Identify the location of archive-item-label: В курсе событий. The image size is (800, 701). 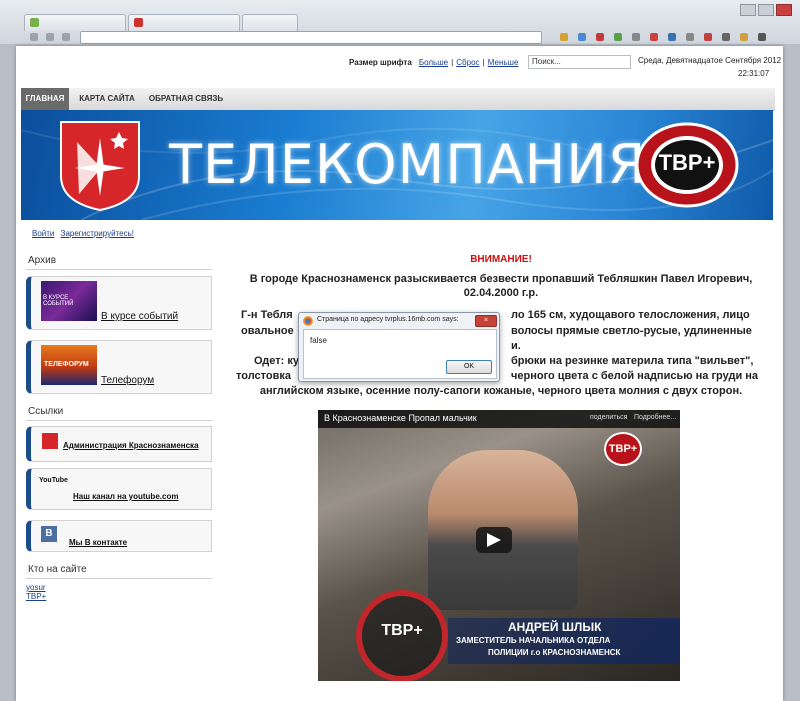
(139, 316).